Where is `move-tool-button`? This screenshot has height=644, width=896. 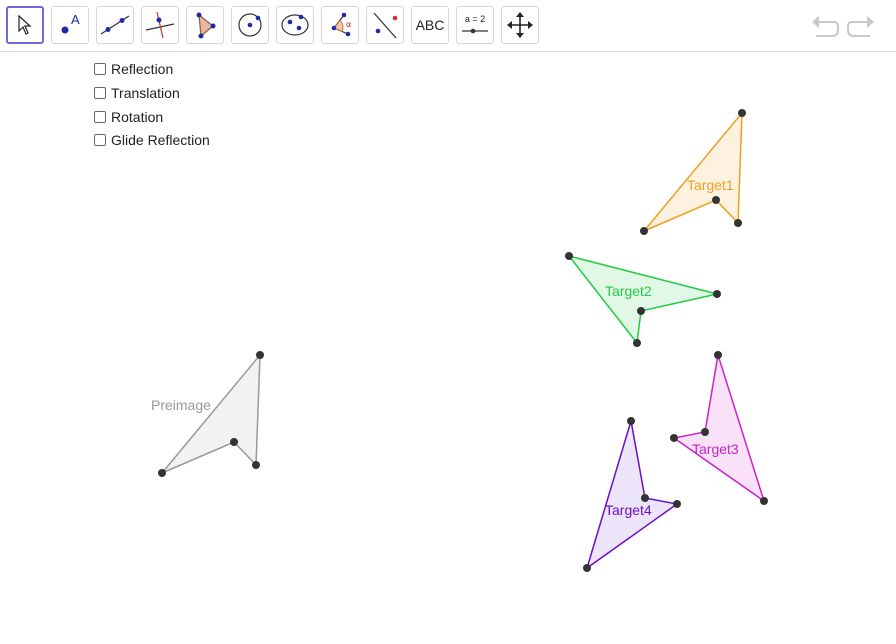 move-tool-button is located at coordinates (25, 25).